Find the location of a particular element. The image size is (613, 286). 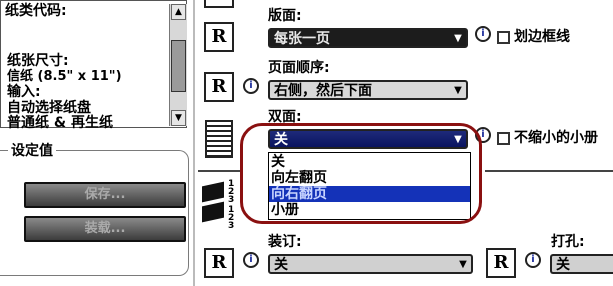

preview-box-partial is located at coordinates (219, 4).